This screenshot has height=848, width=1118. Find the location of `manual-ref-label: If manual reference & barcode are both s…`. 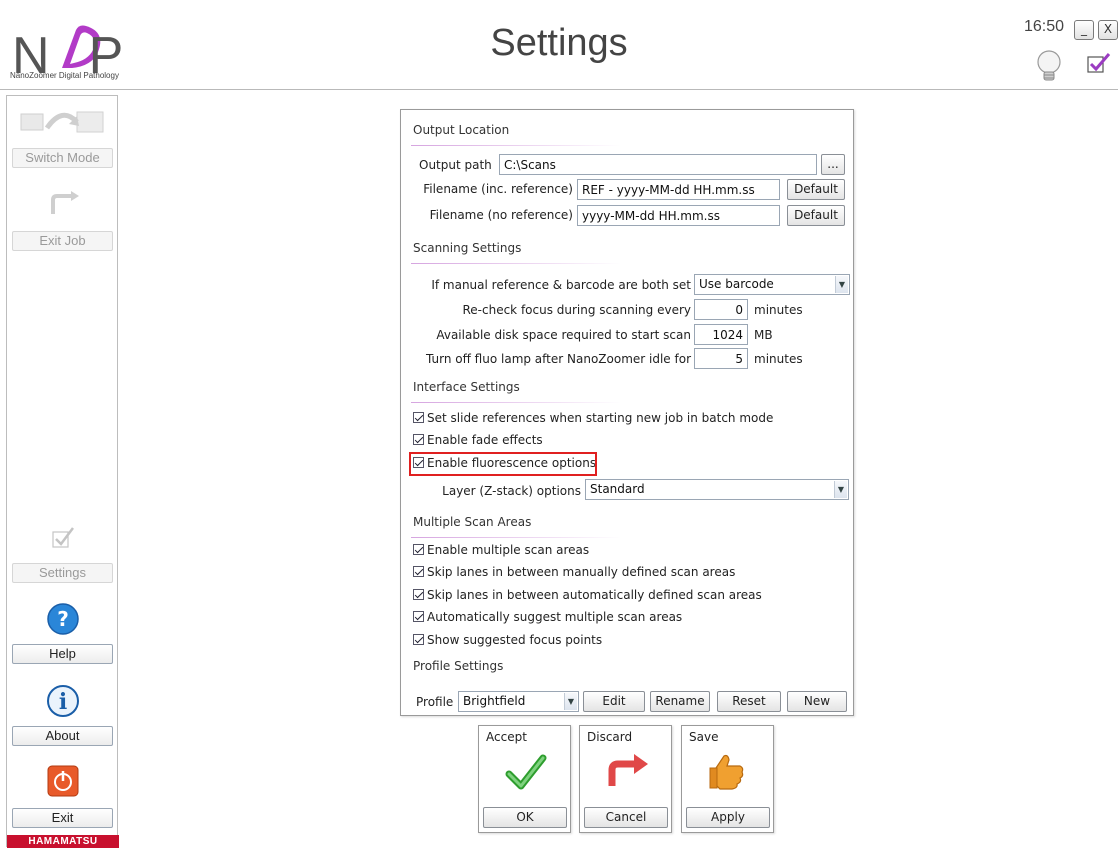

manual-ref-label: If manual reference & barcode are both s… is located at coordinates (561, 285).